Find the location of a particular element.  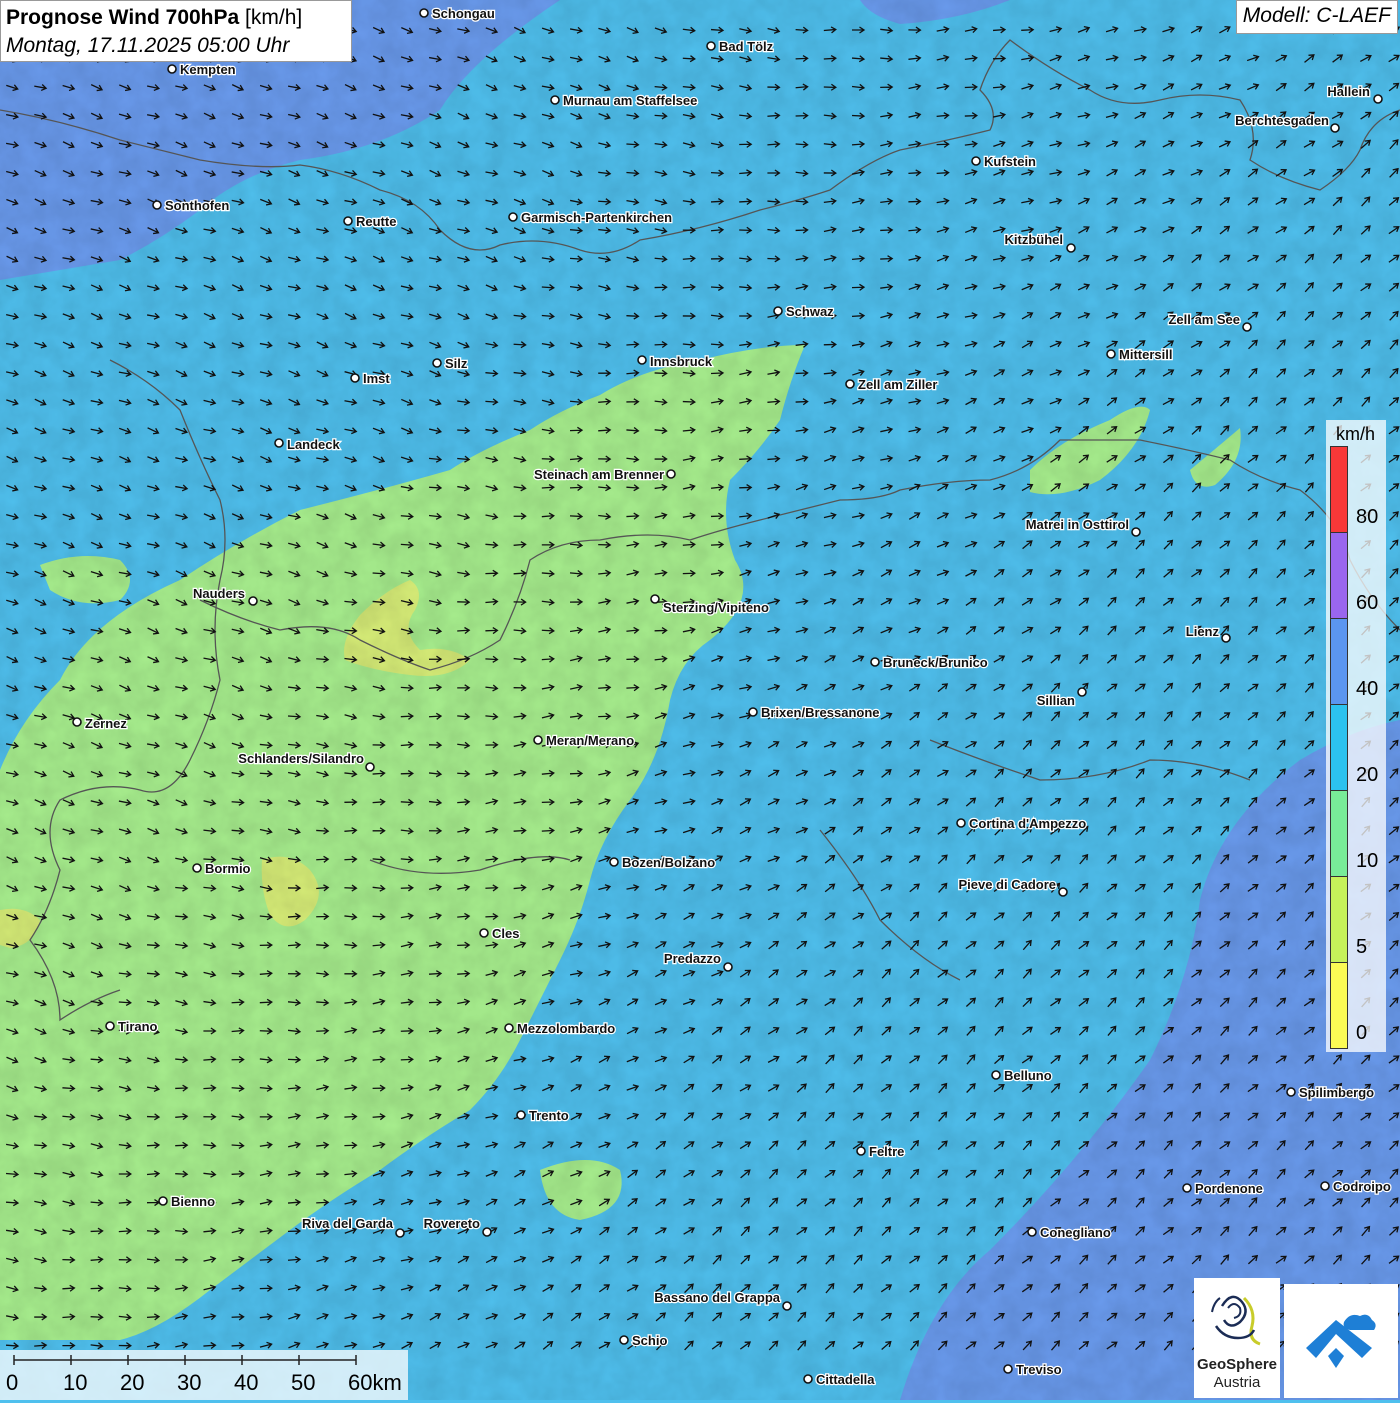

place-name: Cittadella is located at coordinates (845, 1379).